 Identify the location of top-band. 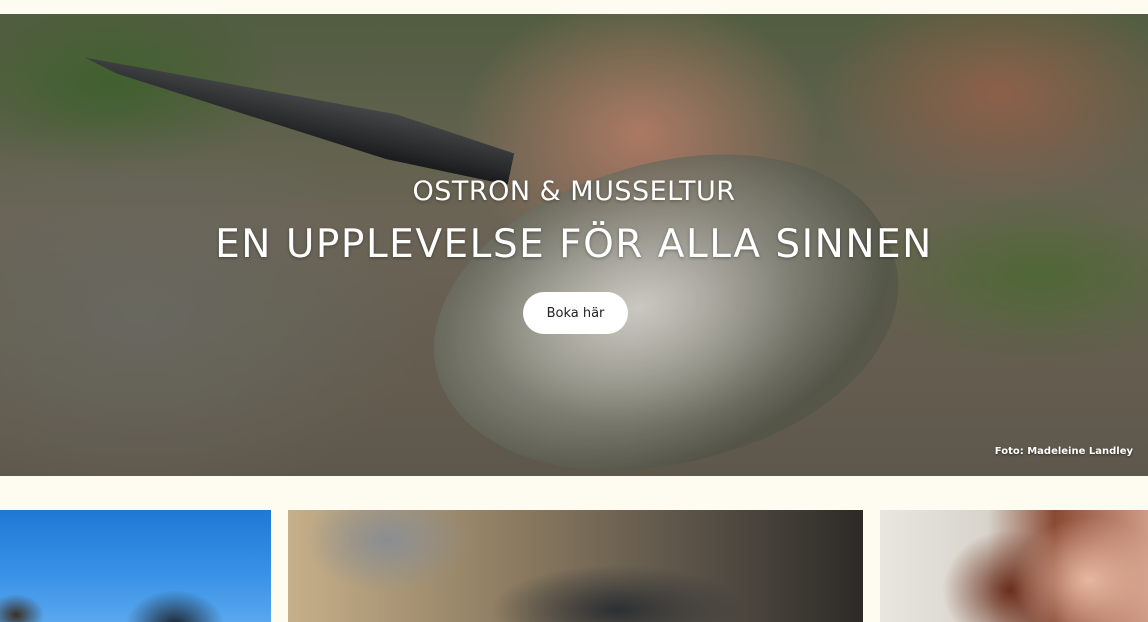
(574, 7).